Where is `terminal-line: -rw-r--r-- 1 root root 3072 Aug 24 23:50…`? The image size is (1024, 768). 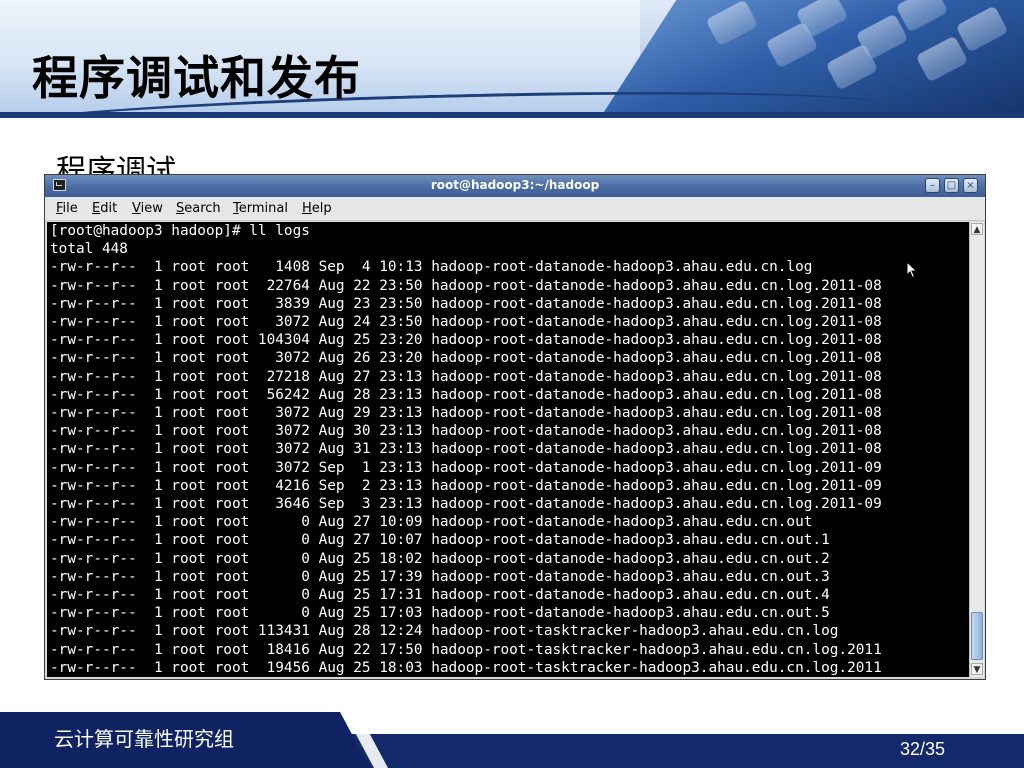 terminal-line: -rw-r--r-- 1 root root 3072 Aug 24 23:50… is located at coordinates (466, 322).